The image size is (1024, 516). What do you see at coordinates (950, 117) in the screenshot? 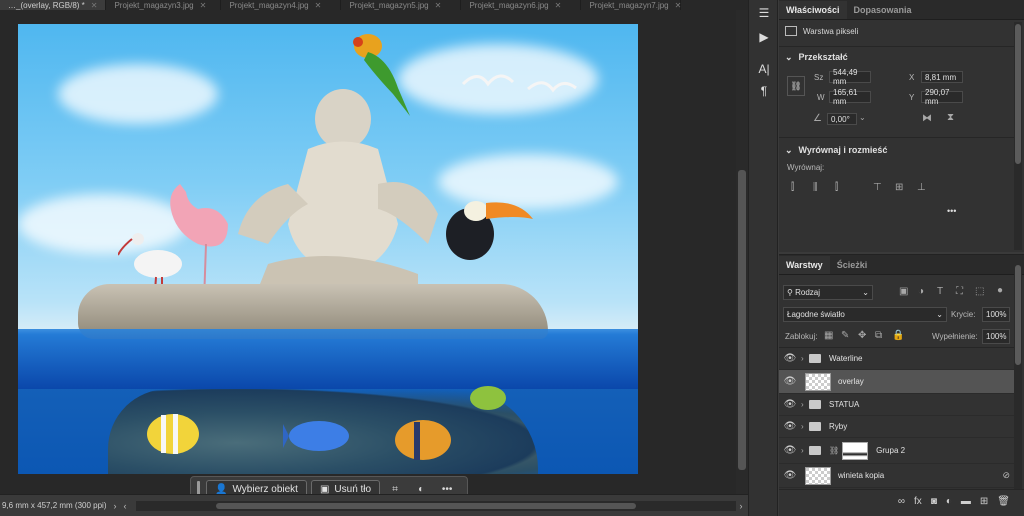
I see `flip-vertical-icon: ⧗` at bounding box center [950, 117].